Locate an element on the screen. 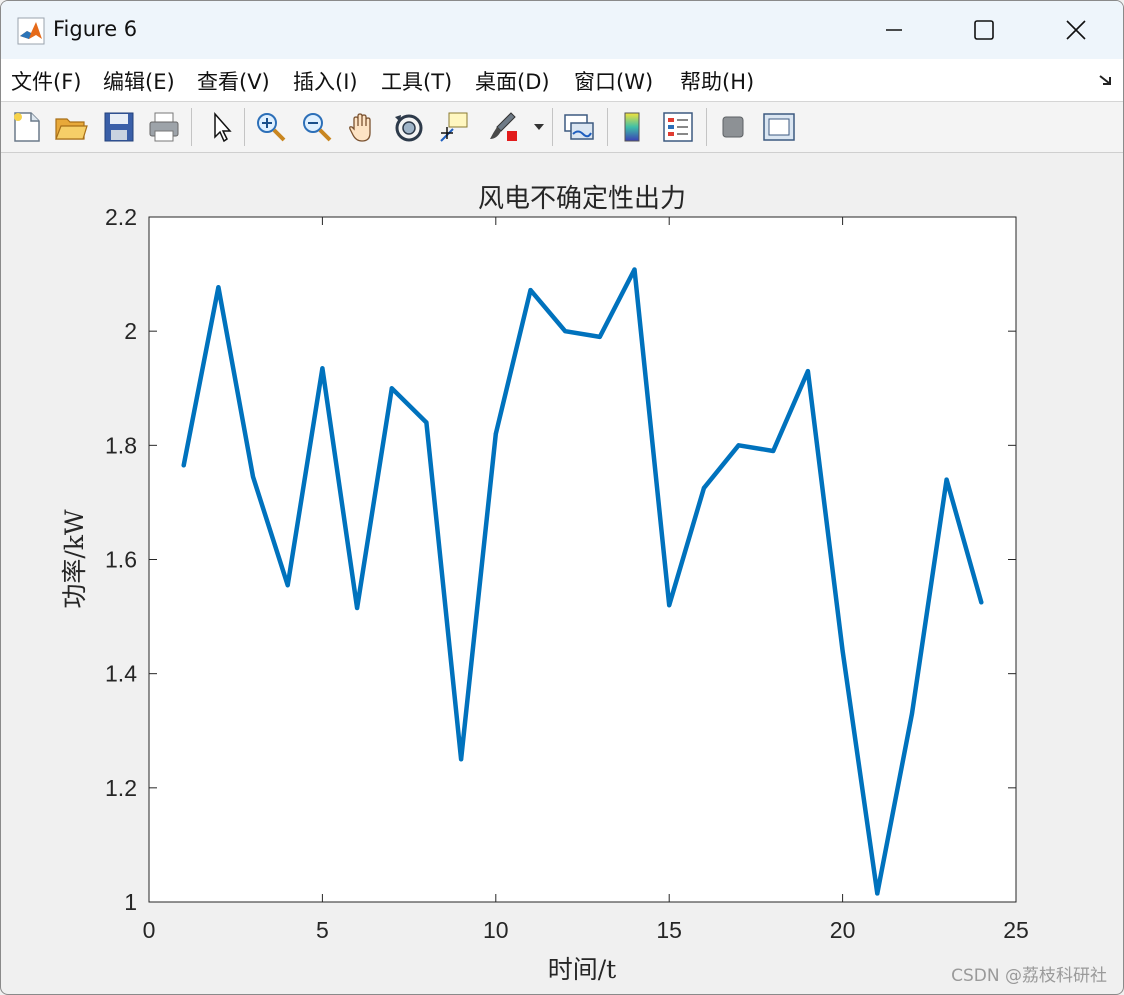 This screenshot has height=995, width=1124. hide-plot-tools-icon is located at coordinates (733, 127).